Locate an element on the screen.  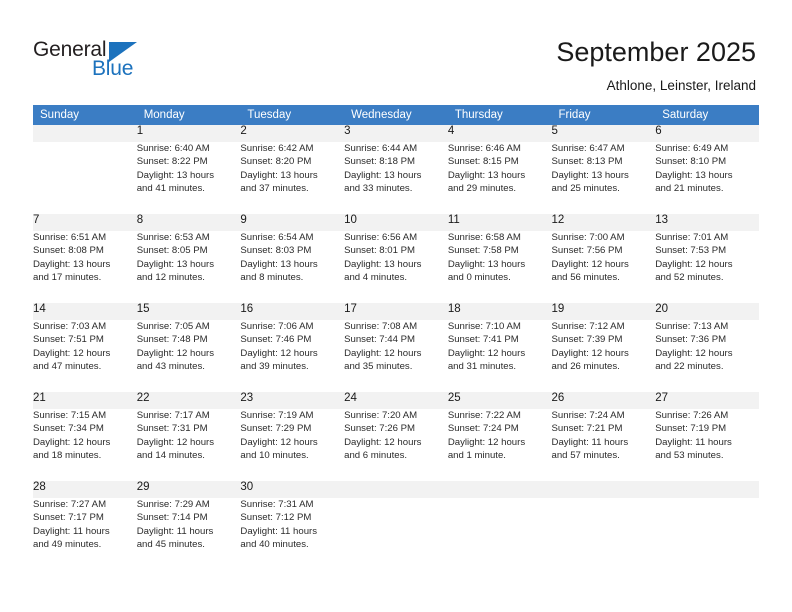
weekday-header-sunday: Sunday is located at coordinates (85, 115).